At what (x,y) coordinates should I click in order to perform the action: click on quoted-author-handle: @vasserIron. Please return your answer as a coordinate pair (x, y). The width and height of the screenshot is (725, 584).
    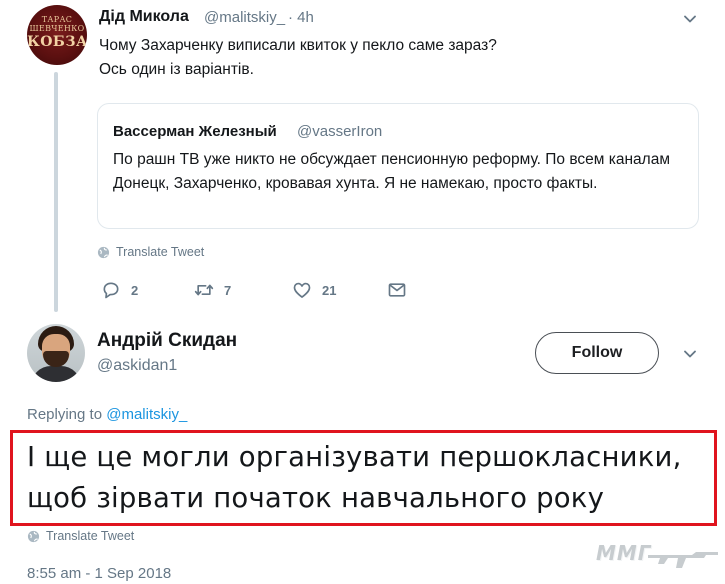
    Looking at the image, I should click on (340, 131).